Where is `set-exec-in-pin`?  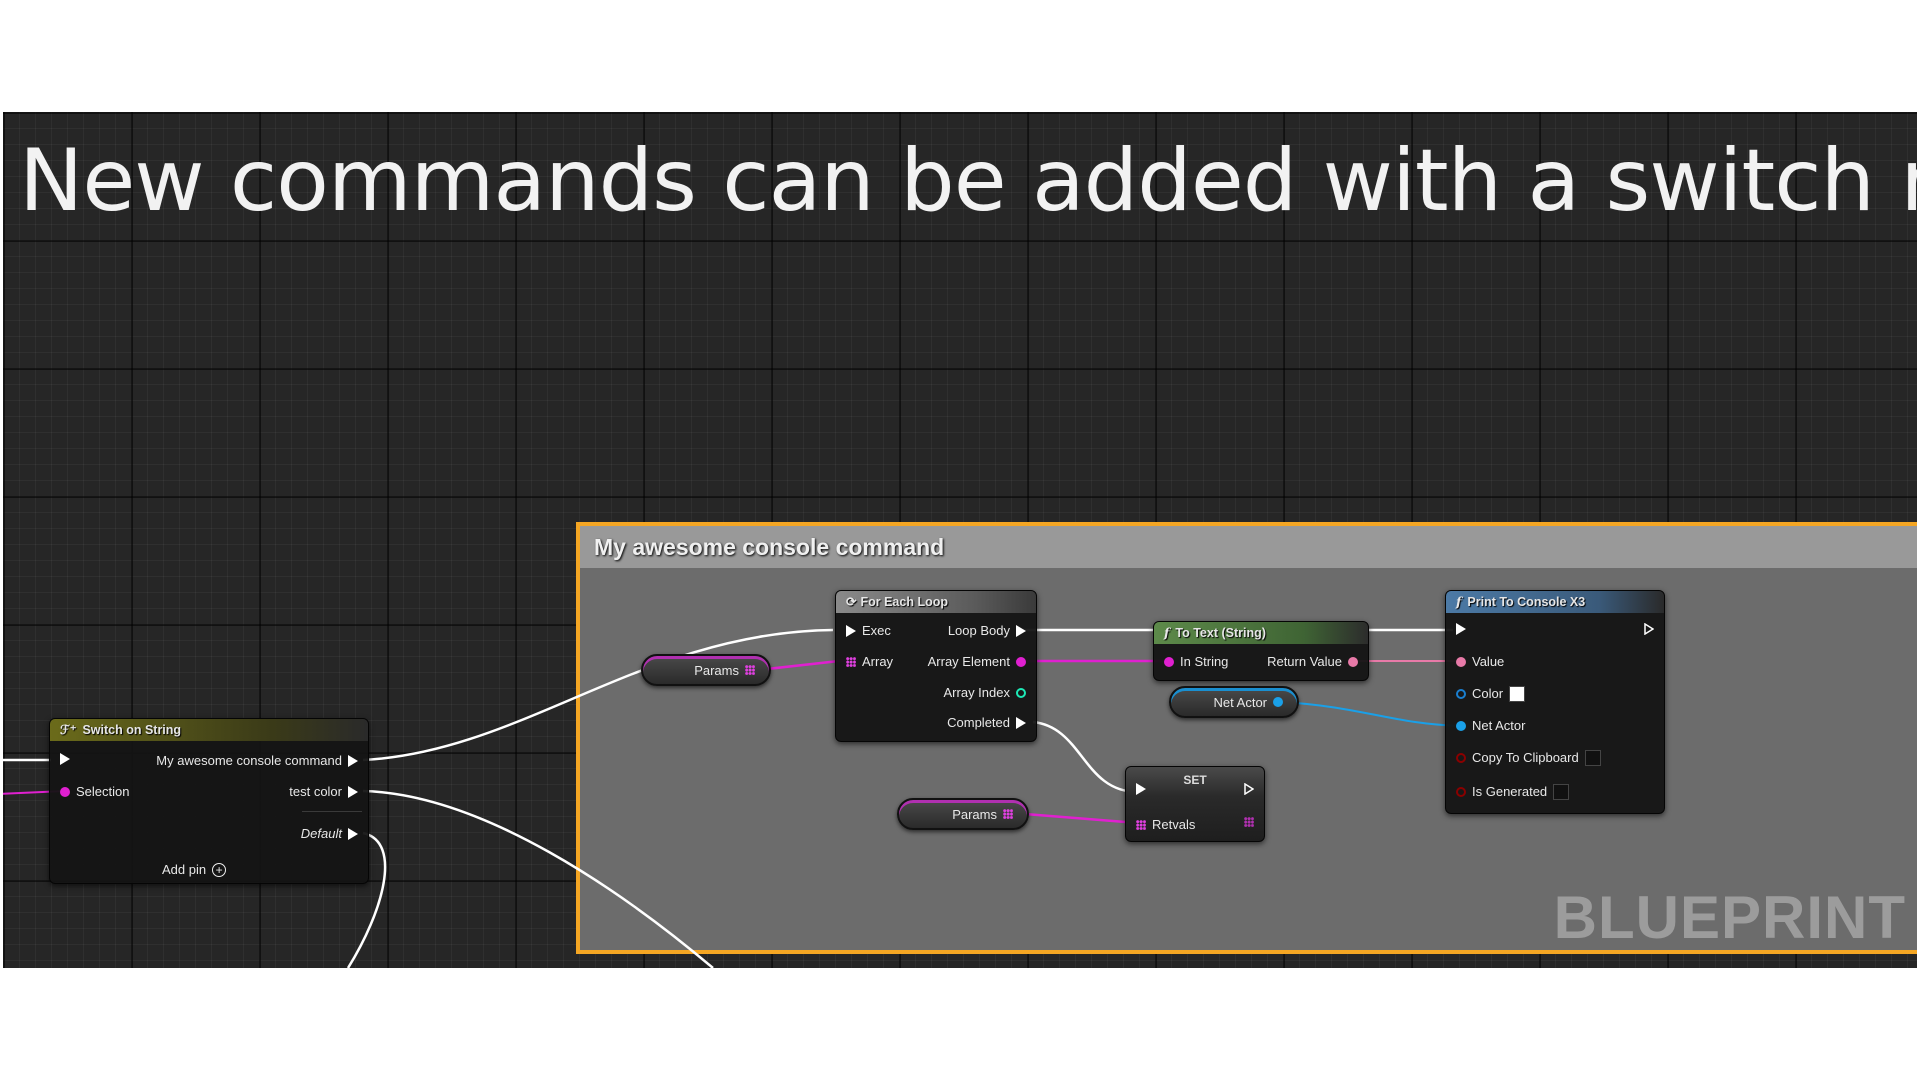
set-exec-in-pin is located at coordinates (1141, 789).